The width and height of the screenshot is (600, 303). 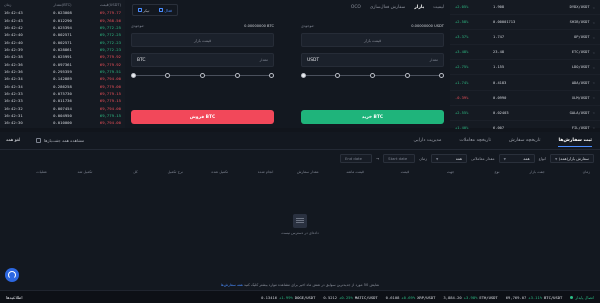 I want to click on sell-price-field: قیمت بازار, so click(x=202, y=40).